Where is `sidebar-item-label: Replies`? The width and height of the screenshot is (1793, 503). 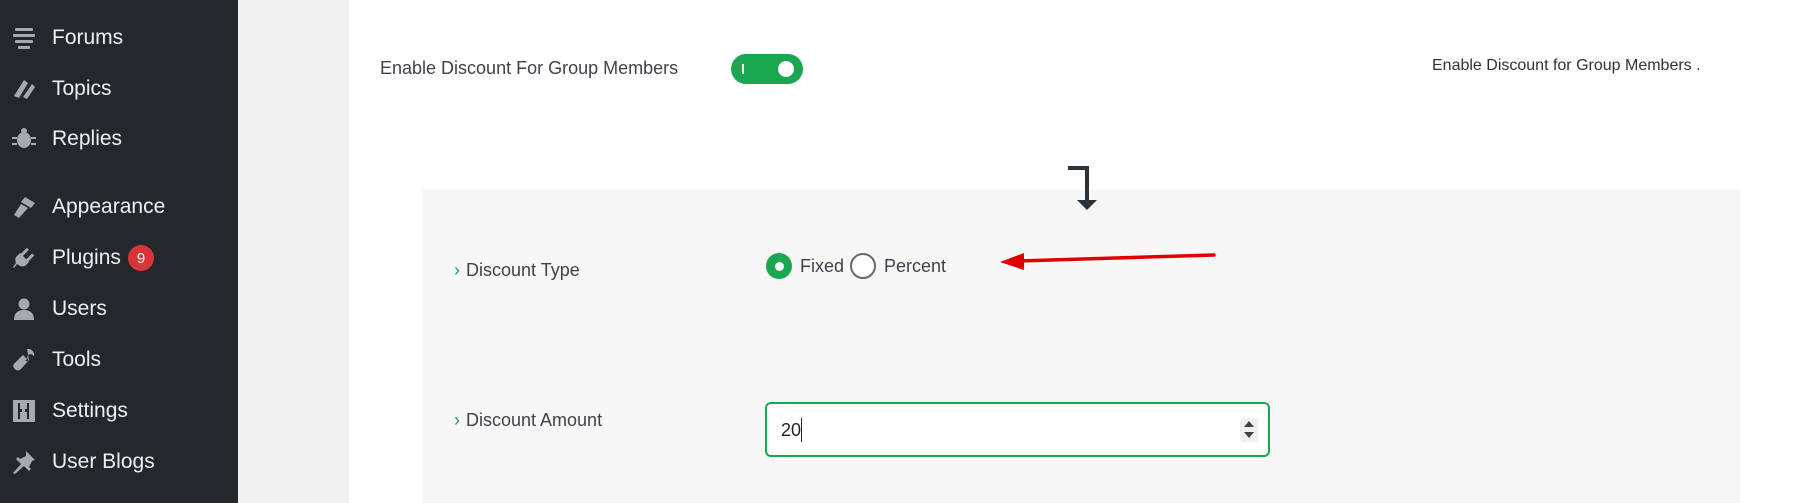
sidebar-item-label: Replies is located at coordinates (87, 138).